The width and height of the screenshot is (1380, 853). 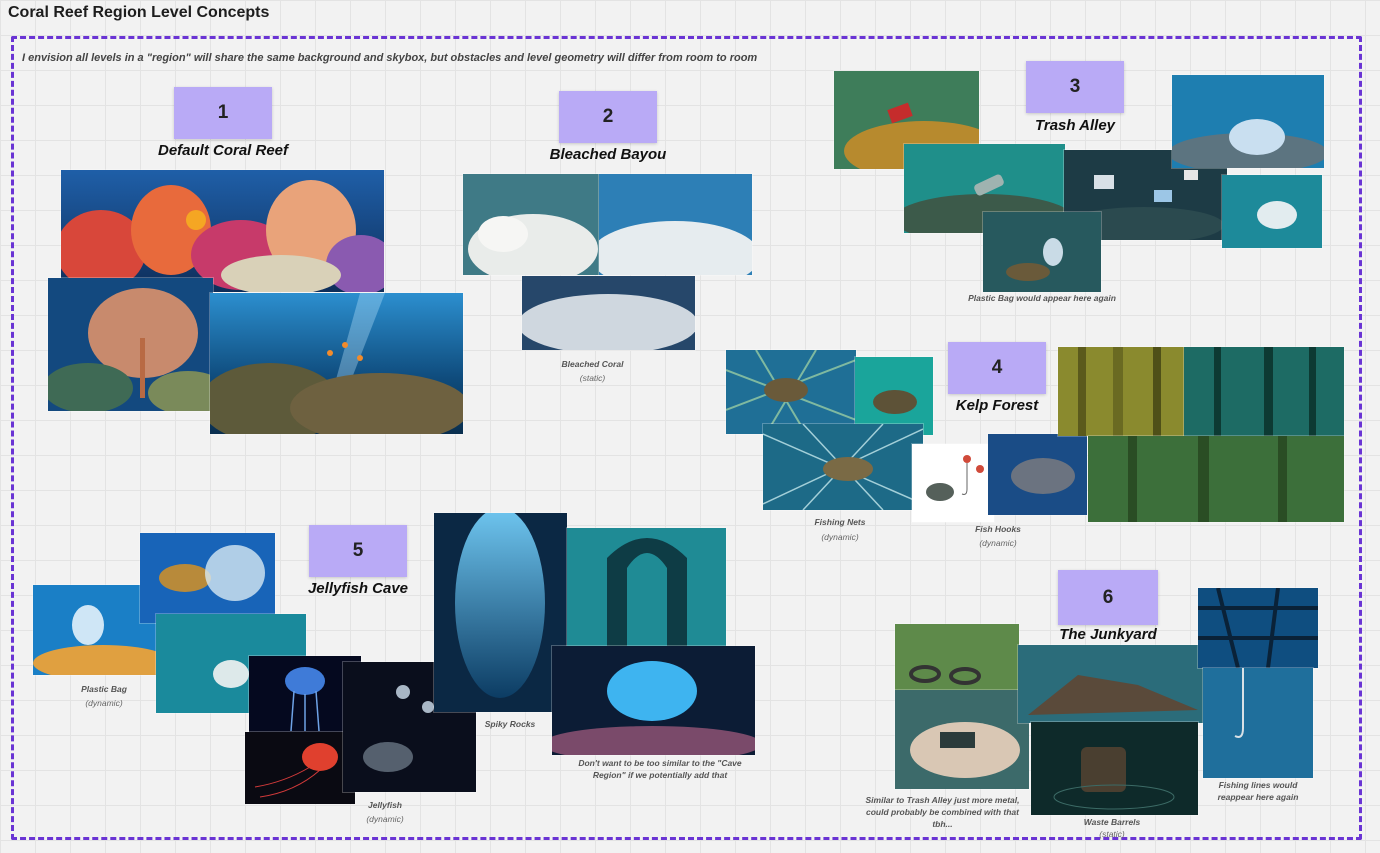 I want to click on waste-barrel-photo, so click(x=1114, y=768).